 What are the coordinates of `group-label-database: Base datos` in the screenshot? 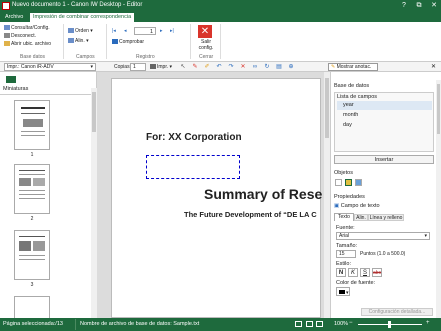 It's located at (33, 57).